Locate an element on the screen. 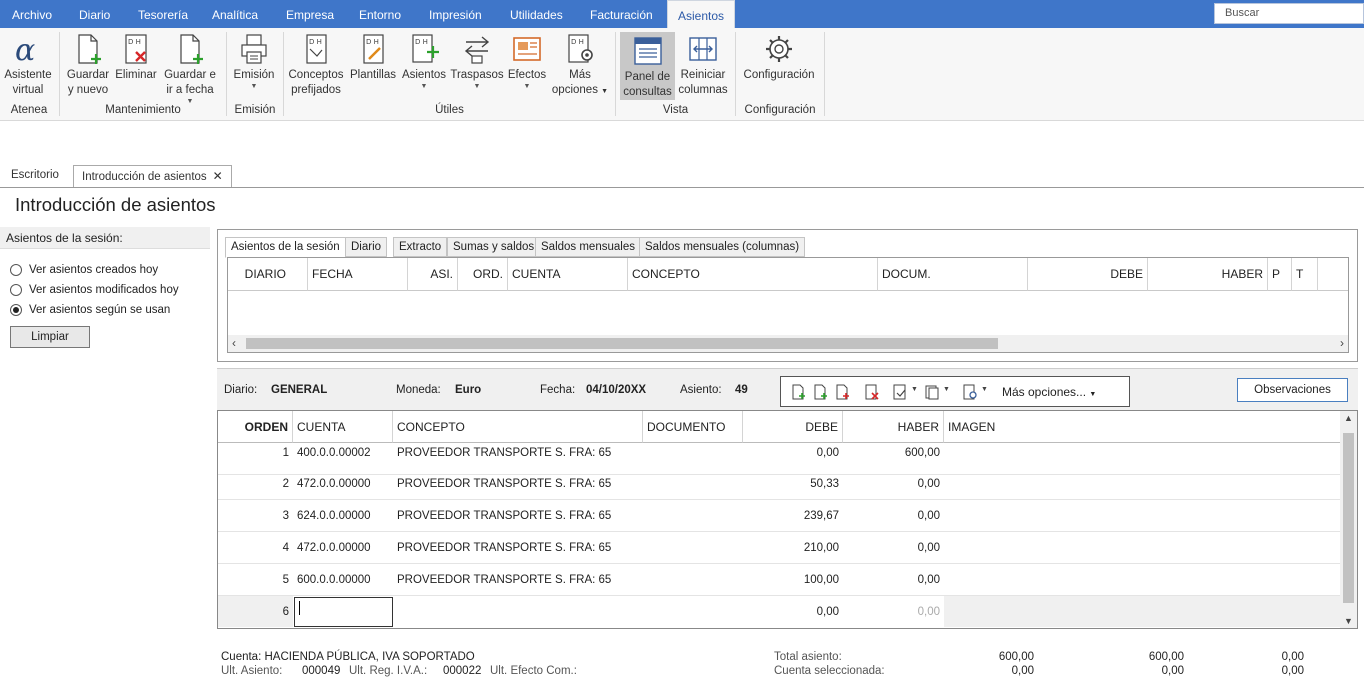 This screenshot has width=1364, height=691. tab-asientos-sesion: Asientos de la sesión is located at coordinates (285, 247).